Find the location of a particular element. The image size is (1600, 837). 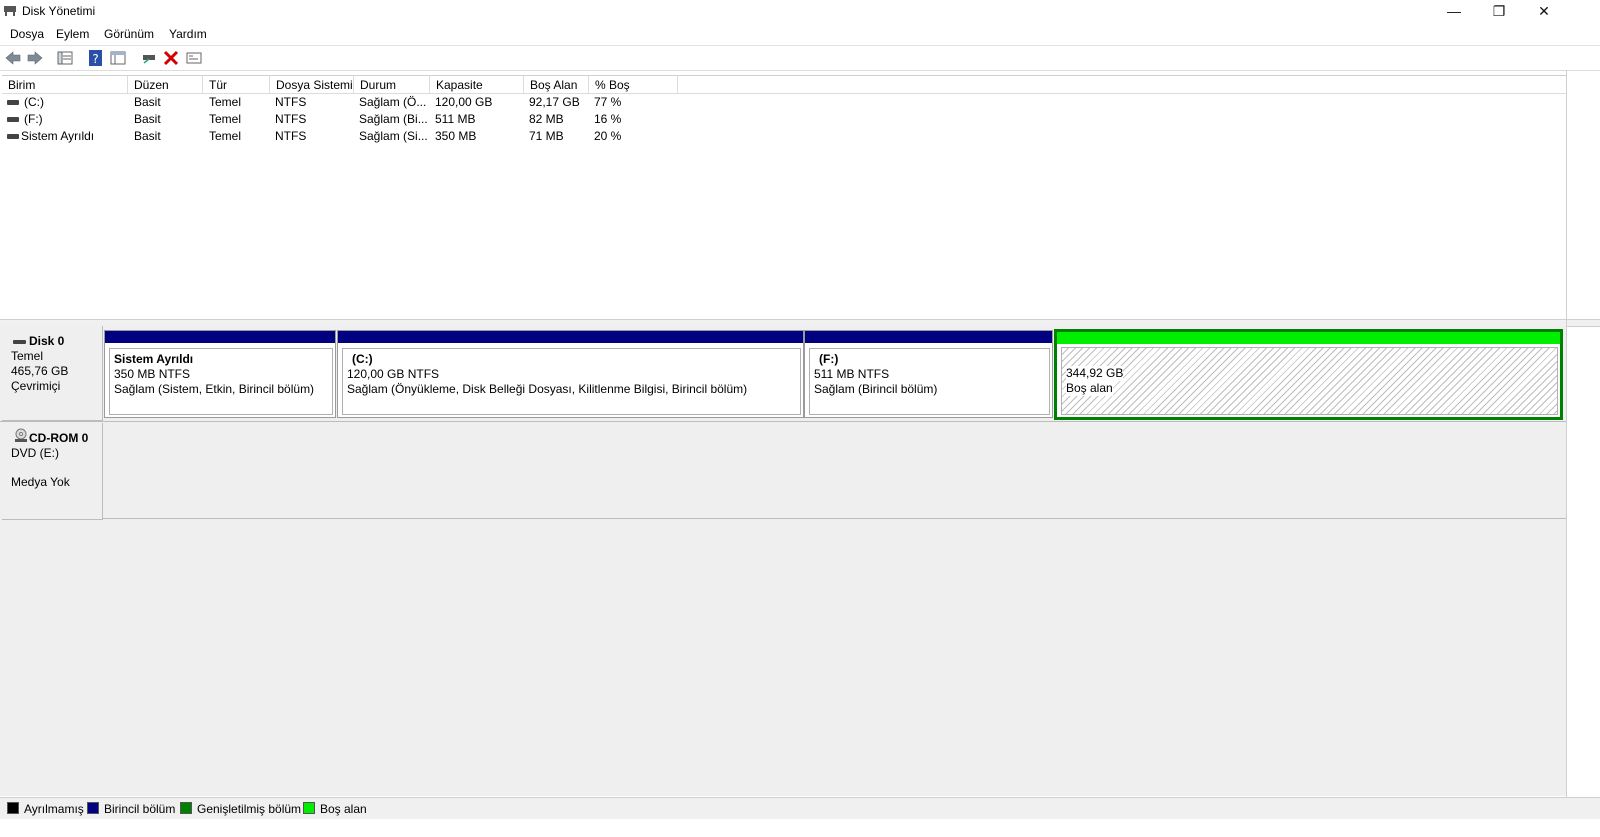

legend-swatch-extended is located at coordinates (186, 808).